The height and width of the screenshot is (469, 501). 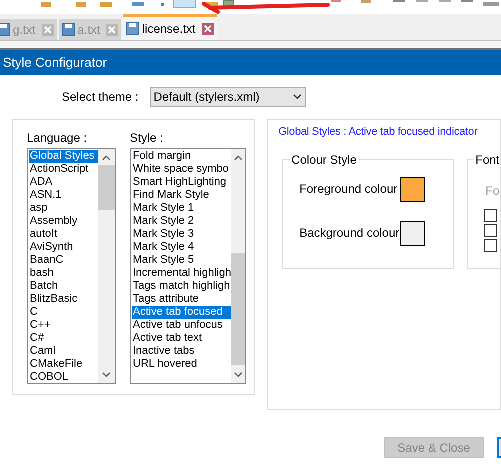 What do you see at coordinates (182, 364) in the screenshot?
I see `list-item: URL hovered` at bounding box center [182, 364].